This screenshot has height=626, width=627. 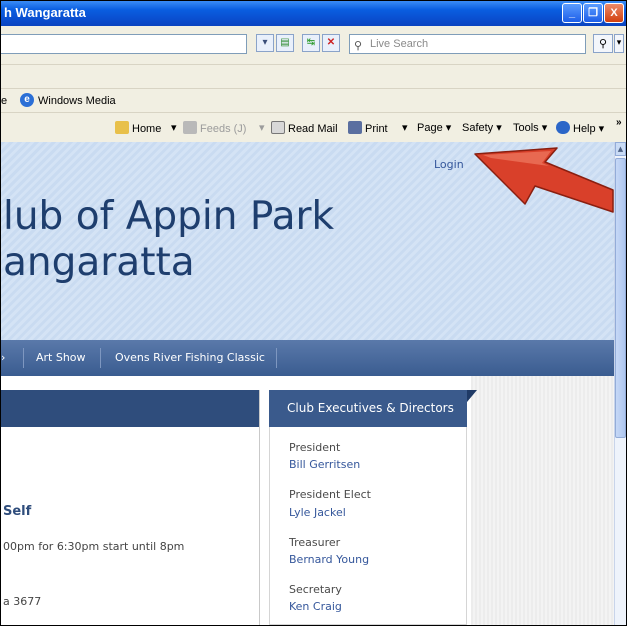 What do you see at coordinates (147, 129) in the screenshot?
I see `home-label: Home` at bounding box center [147, 129].